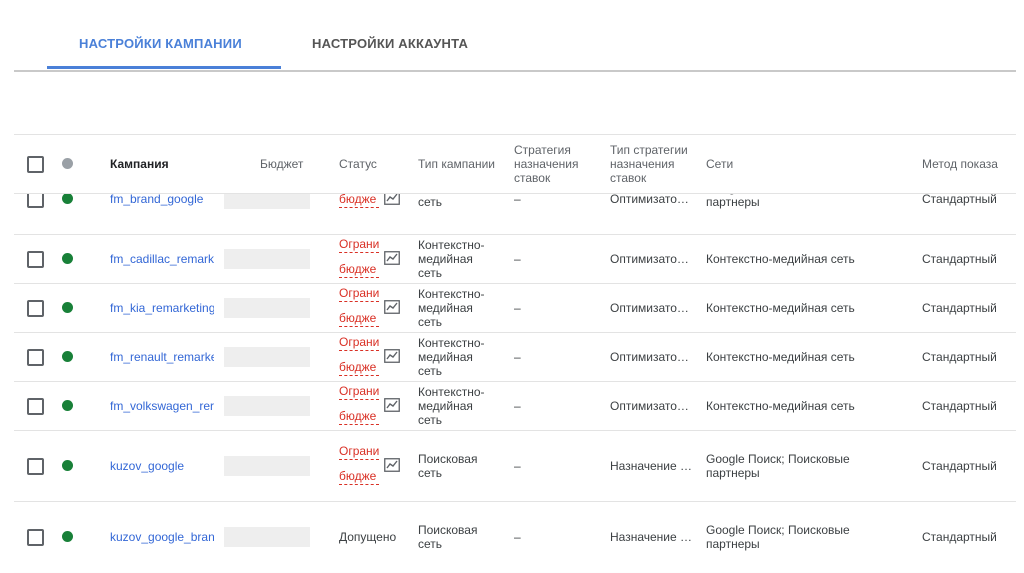 The height and width of the screenshot is (573, 1024). Describe the element at coordinates (719, 164) in the screenshot. I see `header-networks: Сети` at that location.